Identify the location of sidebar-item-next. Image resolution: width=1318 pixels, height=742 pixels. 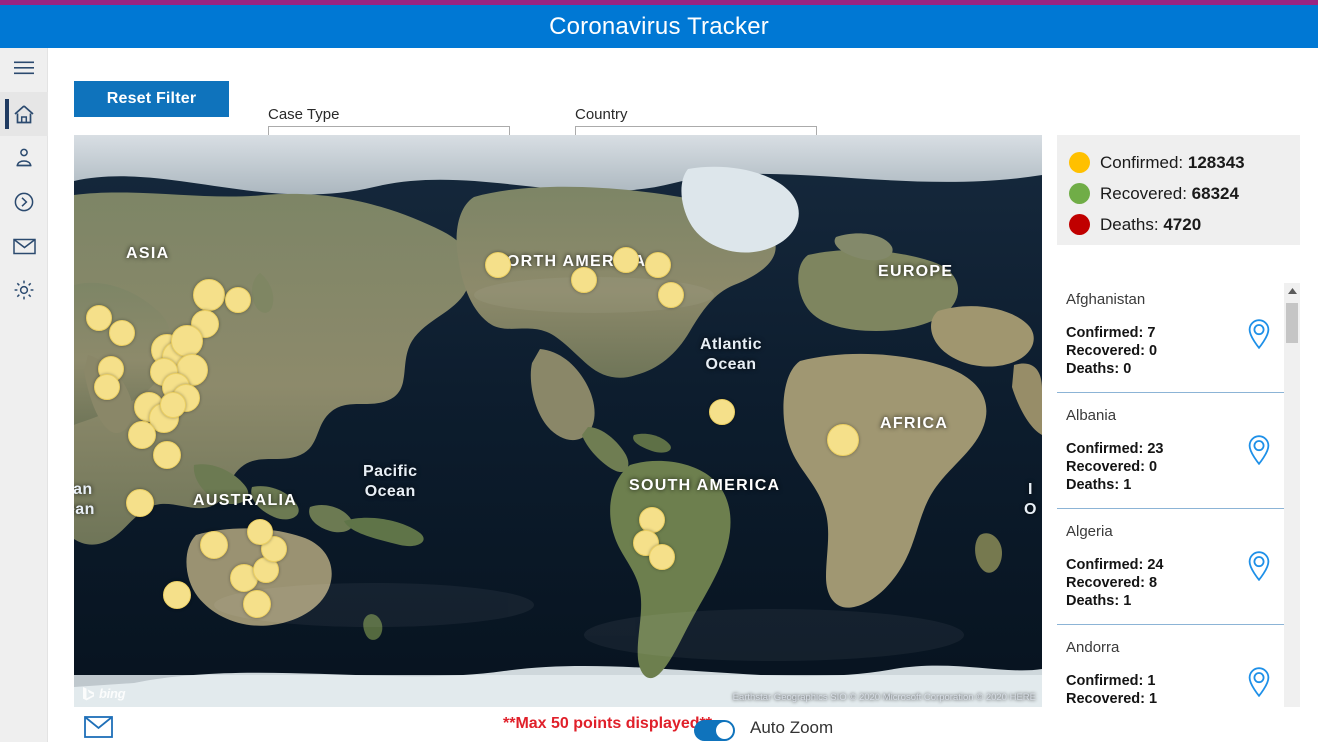
(24, 202).